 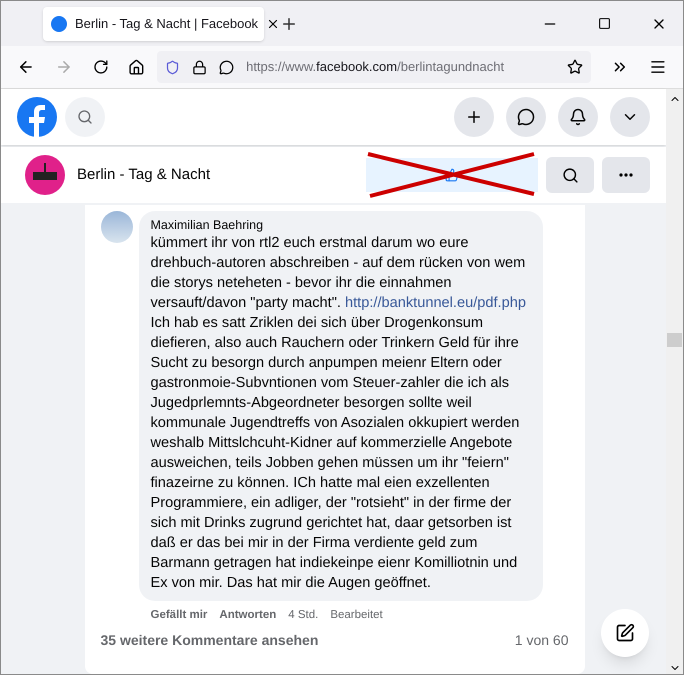 I want to click on author-name: Maximilian Baehring, so click(x=340, y=225).